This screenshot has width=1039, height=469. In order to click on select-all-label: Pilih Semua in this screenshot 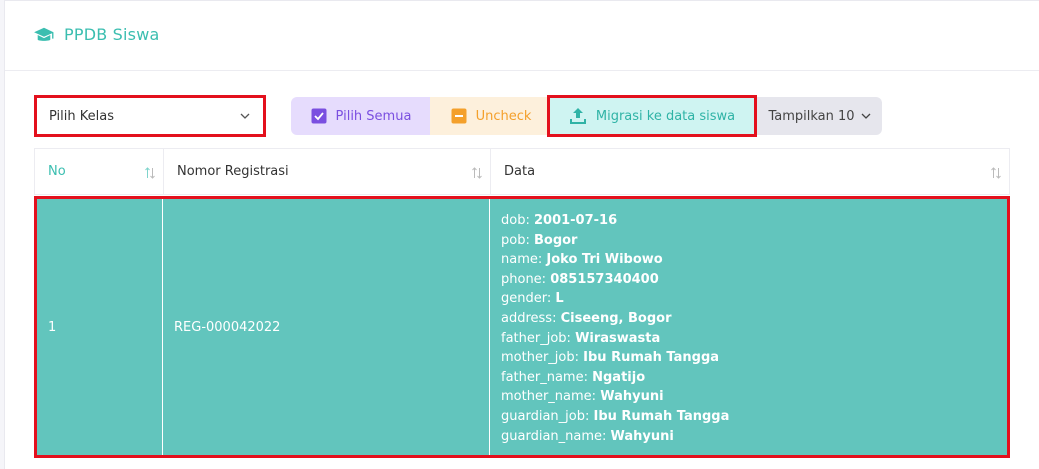, I will do `click(373, 116)`.